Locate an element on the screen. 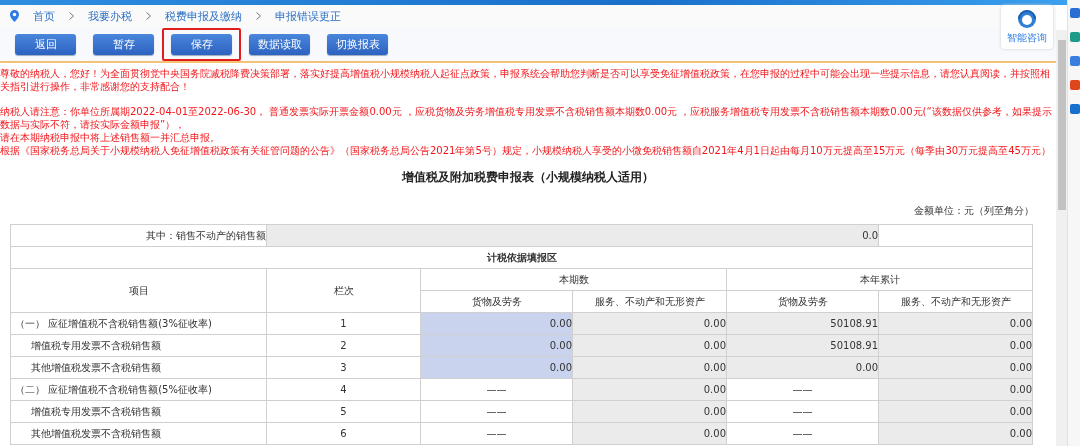 Image resolution: width=1080 pixels, height=446 pixels. breadcrumb-link: 我要办税 is located at coordinates (110, 16).